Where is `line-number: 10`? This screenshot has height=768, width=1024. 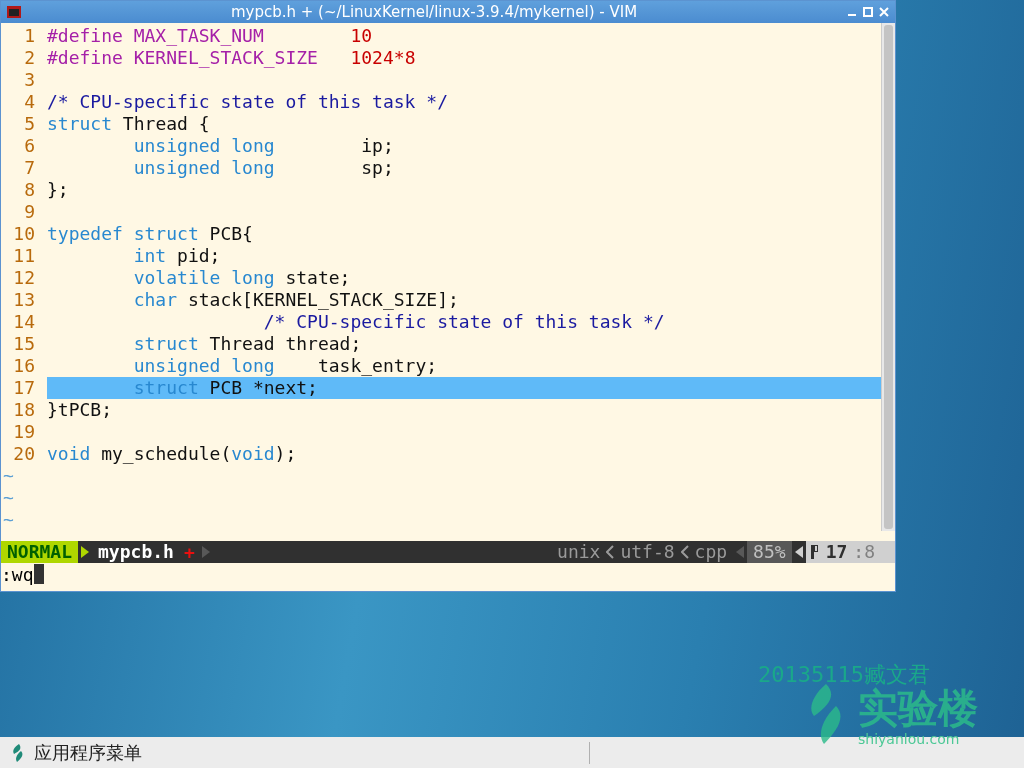
line-number: 10 is located at coordinates (24, 234).